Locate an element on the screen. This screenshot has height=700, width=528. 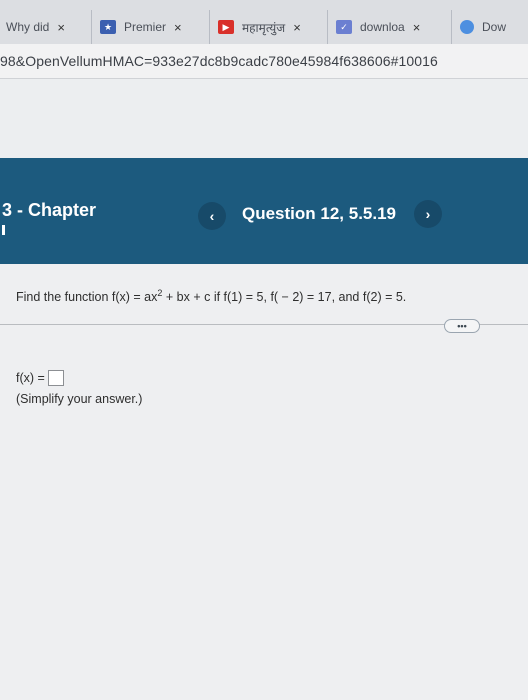
tab-label: downloa is located at coordinates (382, 27).